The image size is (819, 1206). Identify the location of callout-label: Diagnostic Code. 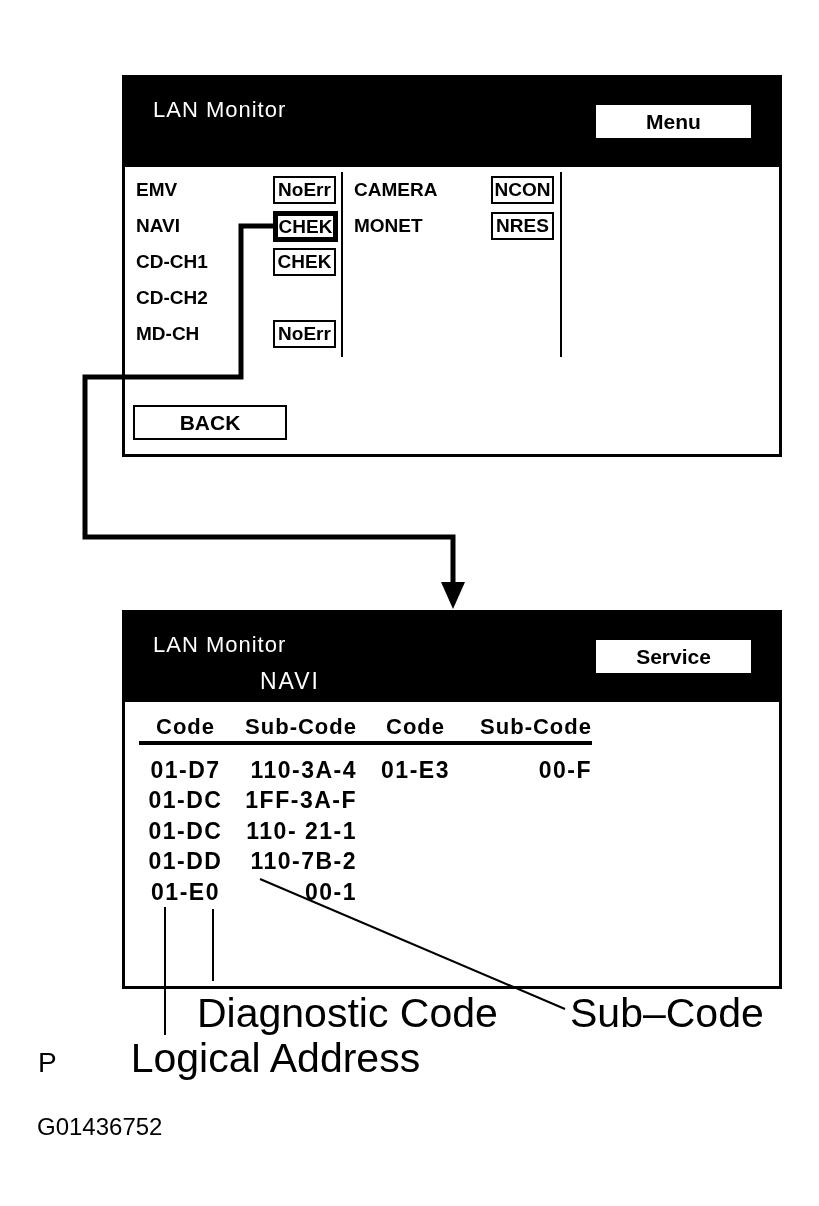
(347, 1013).